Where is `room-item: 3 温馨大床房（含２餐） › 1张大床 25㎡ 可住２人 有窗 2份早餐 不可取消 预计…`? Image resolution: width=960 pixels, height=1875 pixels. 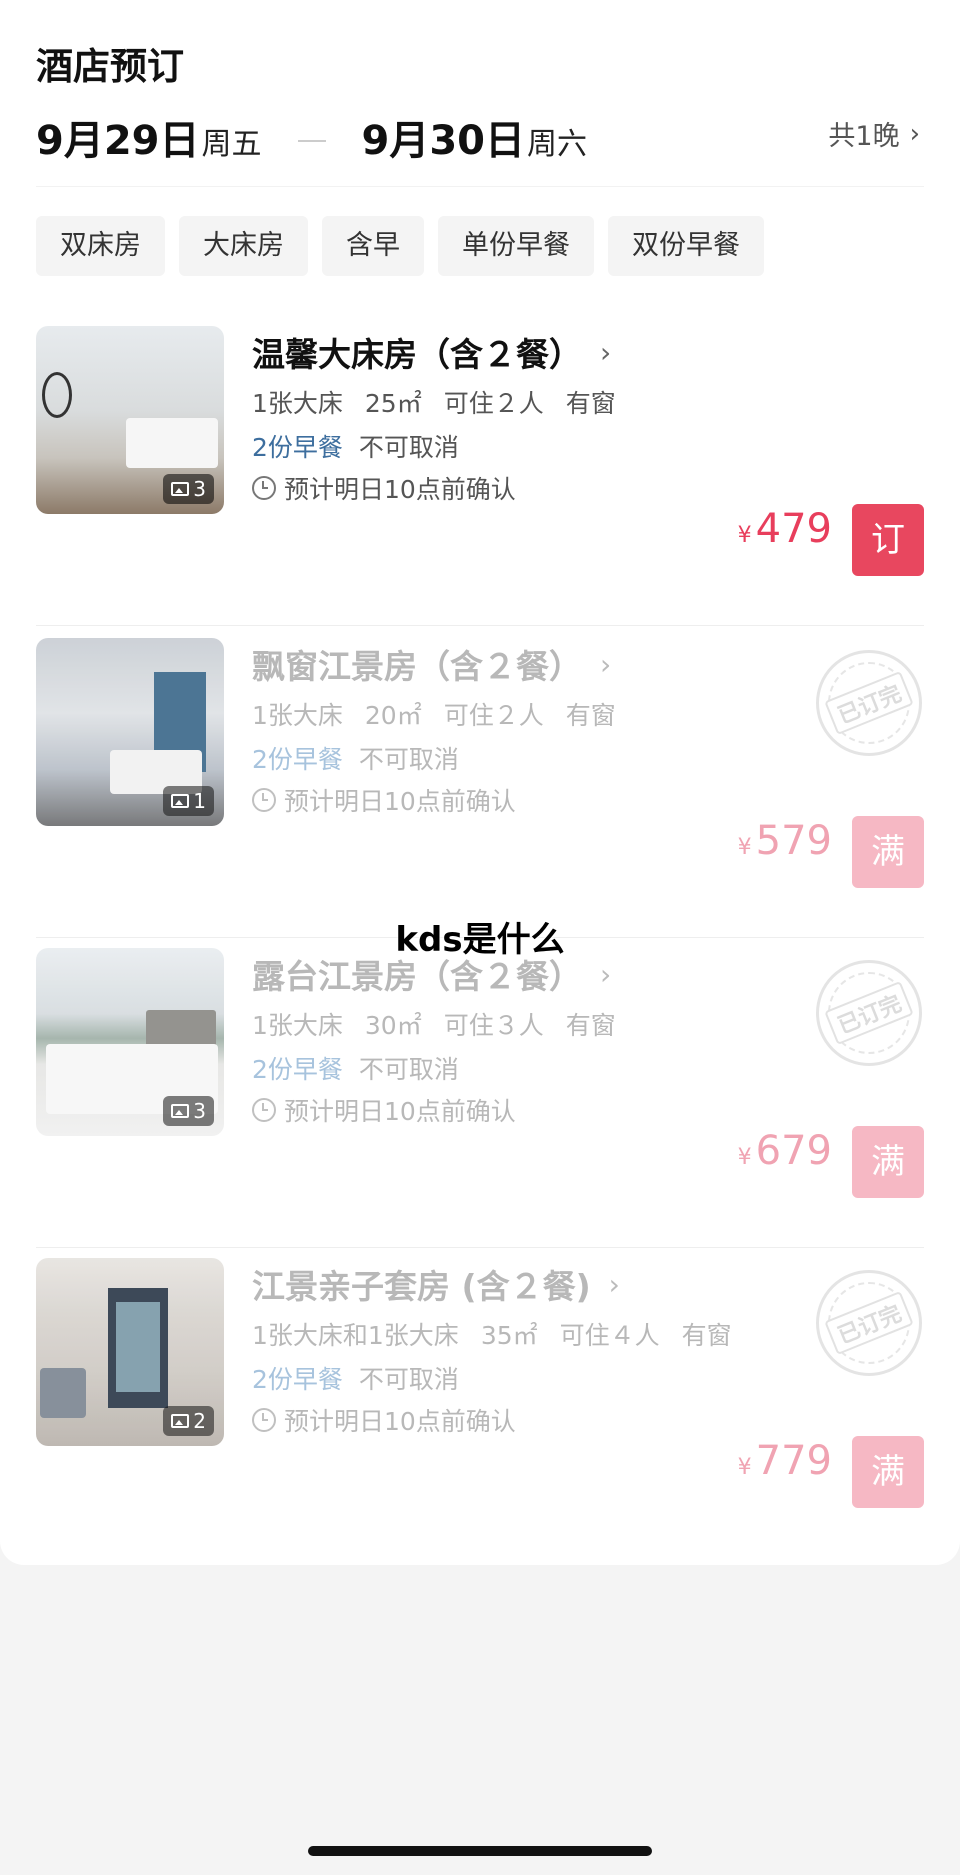 room-item: 3 温馨大床房（含２餐） › 1张大床 25㎡ 可住２人 有窗 2份早餐 不可取消 预计… is located at coordinates (480, 476).